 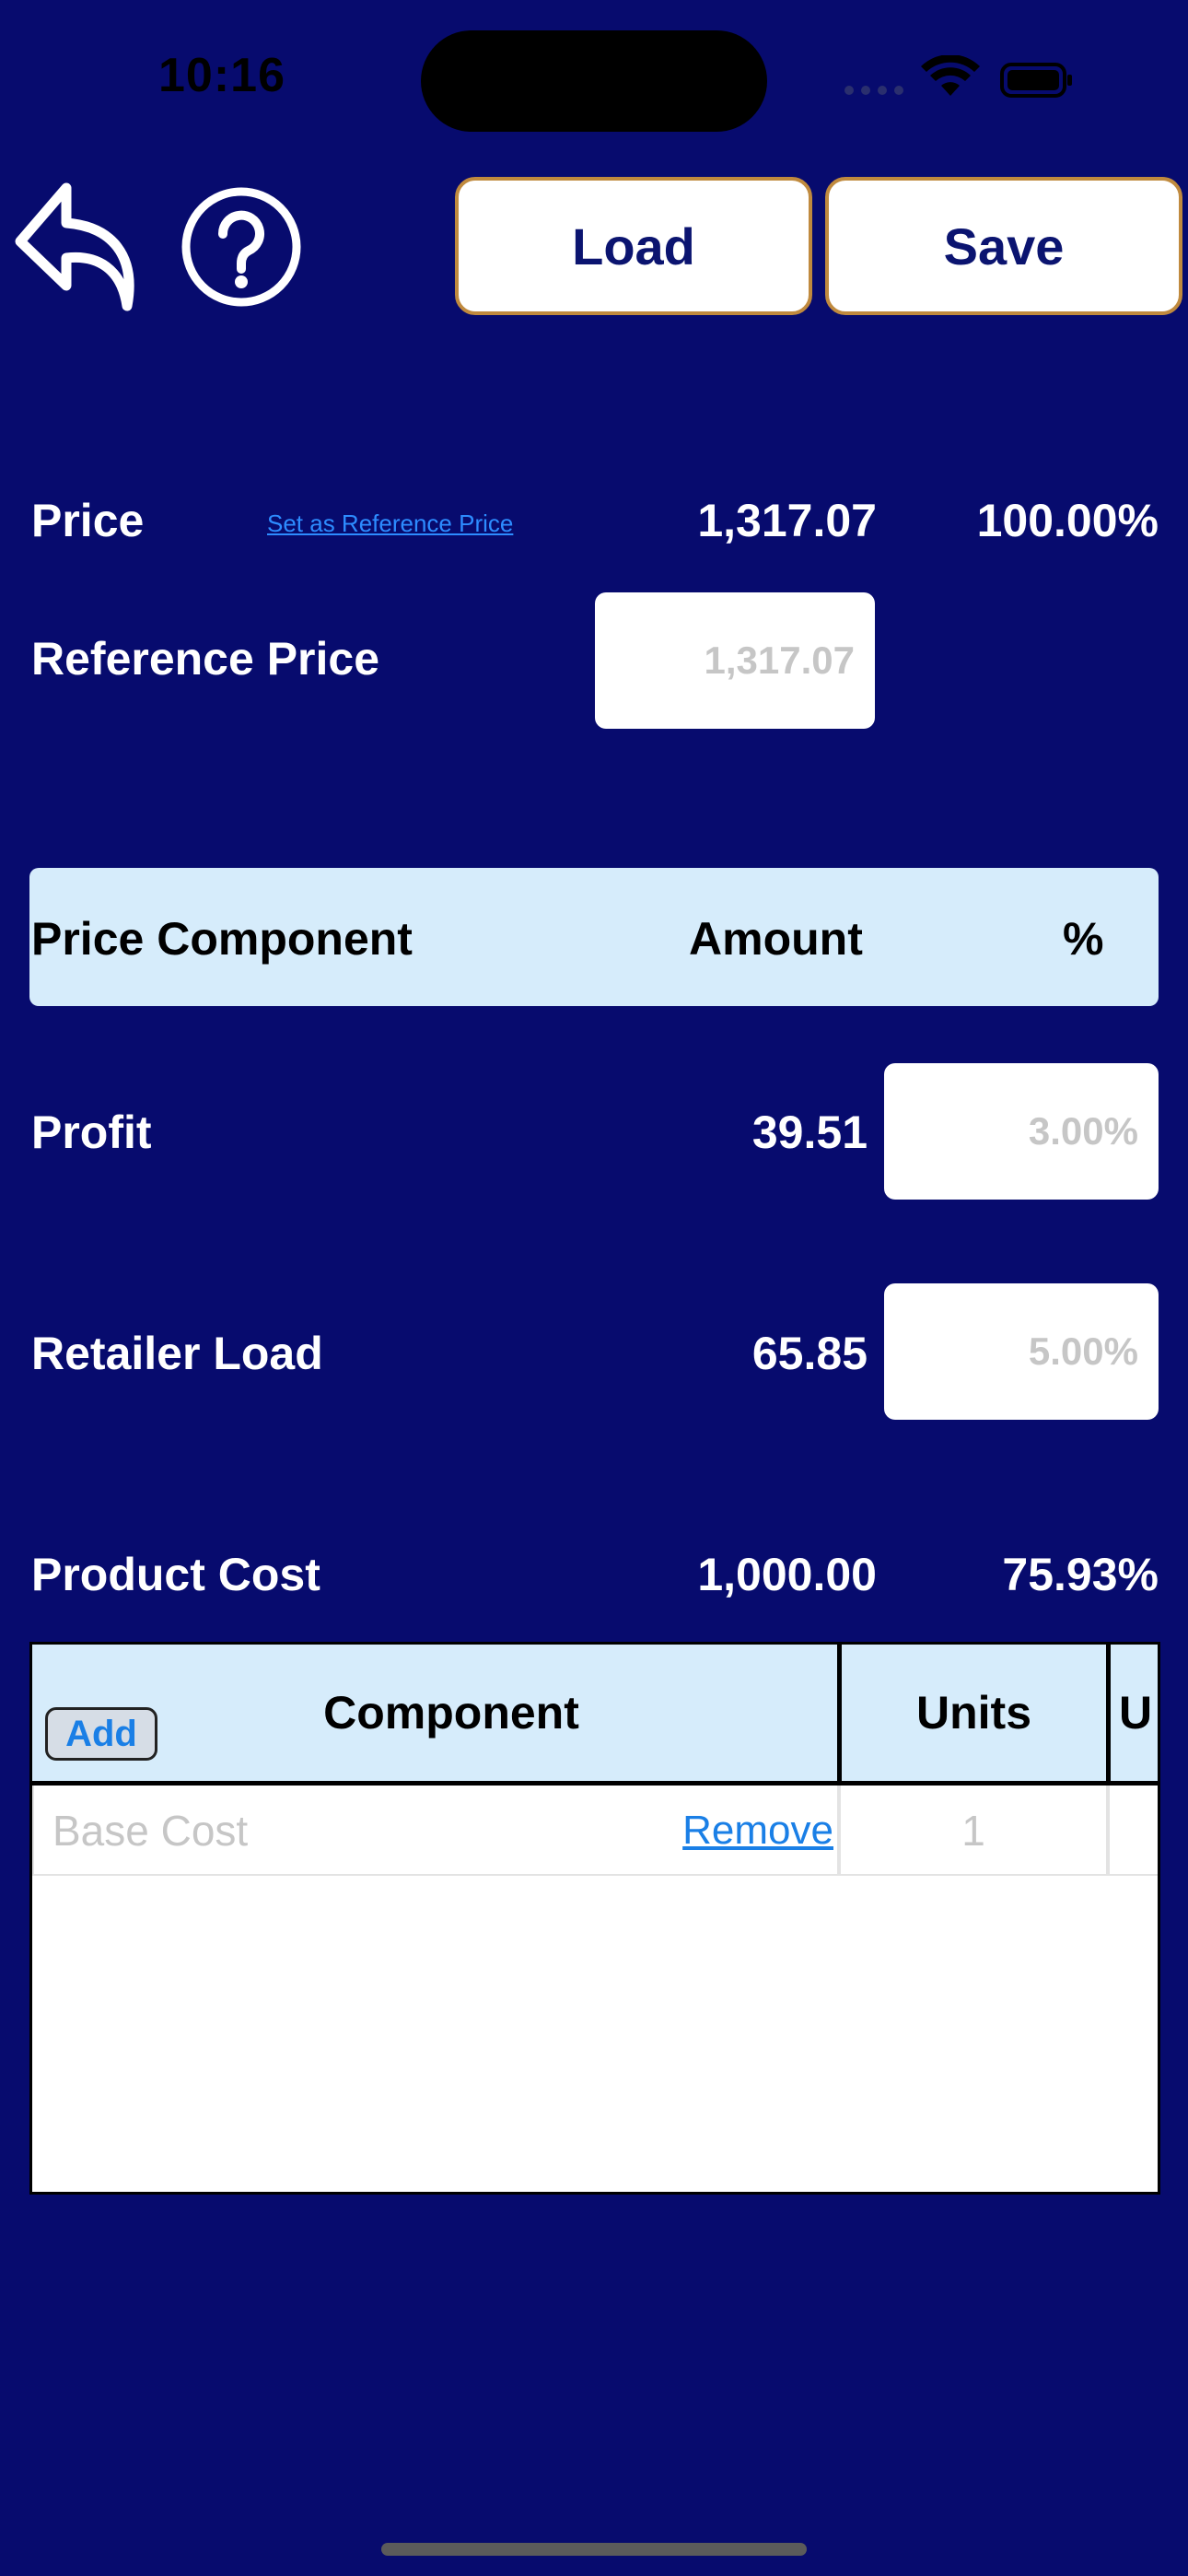 What do you see at coordinates (787, 520) in the screenshot?
I see `price-amount: 1,317.07` at bounding box center [787, 520].